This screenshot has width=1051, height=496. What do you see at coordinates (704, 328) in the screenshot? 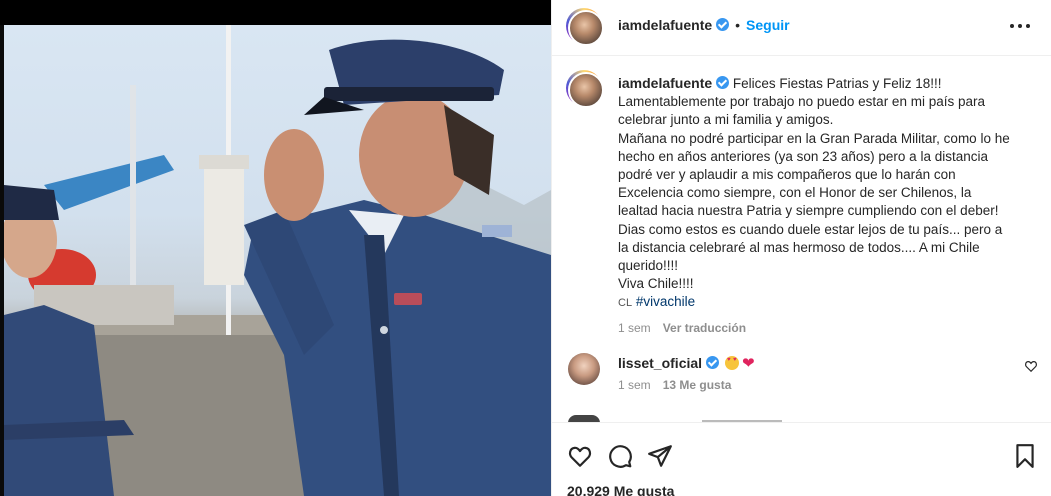
I see `see-translation-button: Ver traducción` at bounding box center [704, 328].